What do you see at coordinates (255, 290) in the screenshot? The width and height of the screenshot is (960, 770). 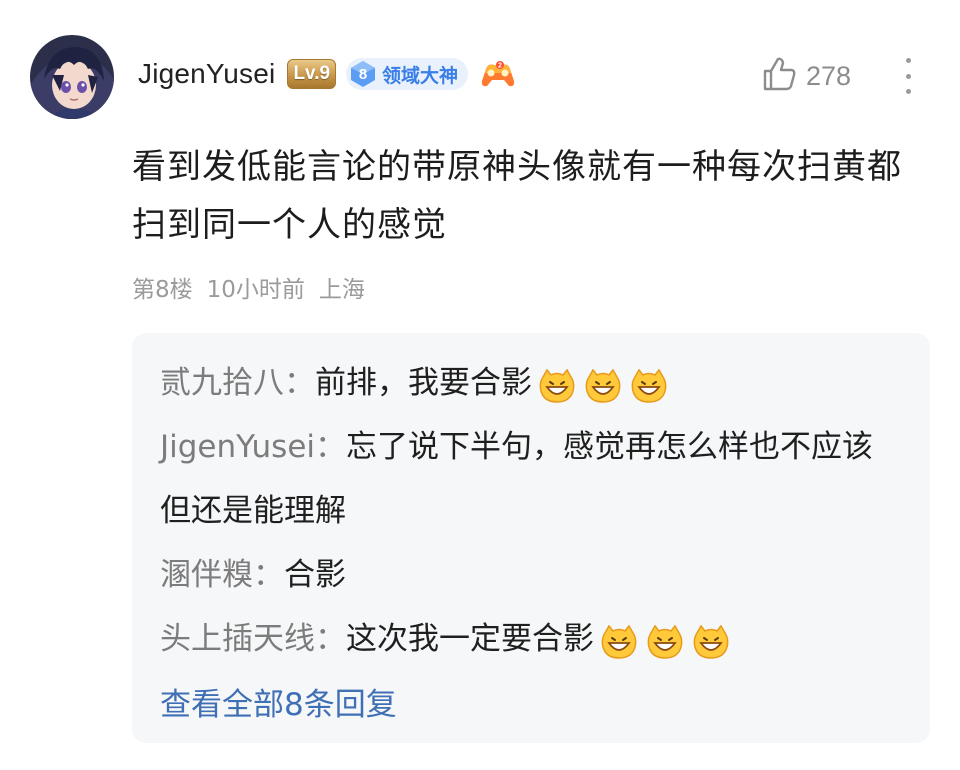 I see `post-time: 10小时前` at bounding box center [255, 290].